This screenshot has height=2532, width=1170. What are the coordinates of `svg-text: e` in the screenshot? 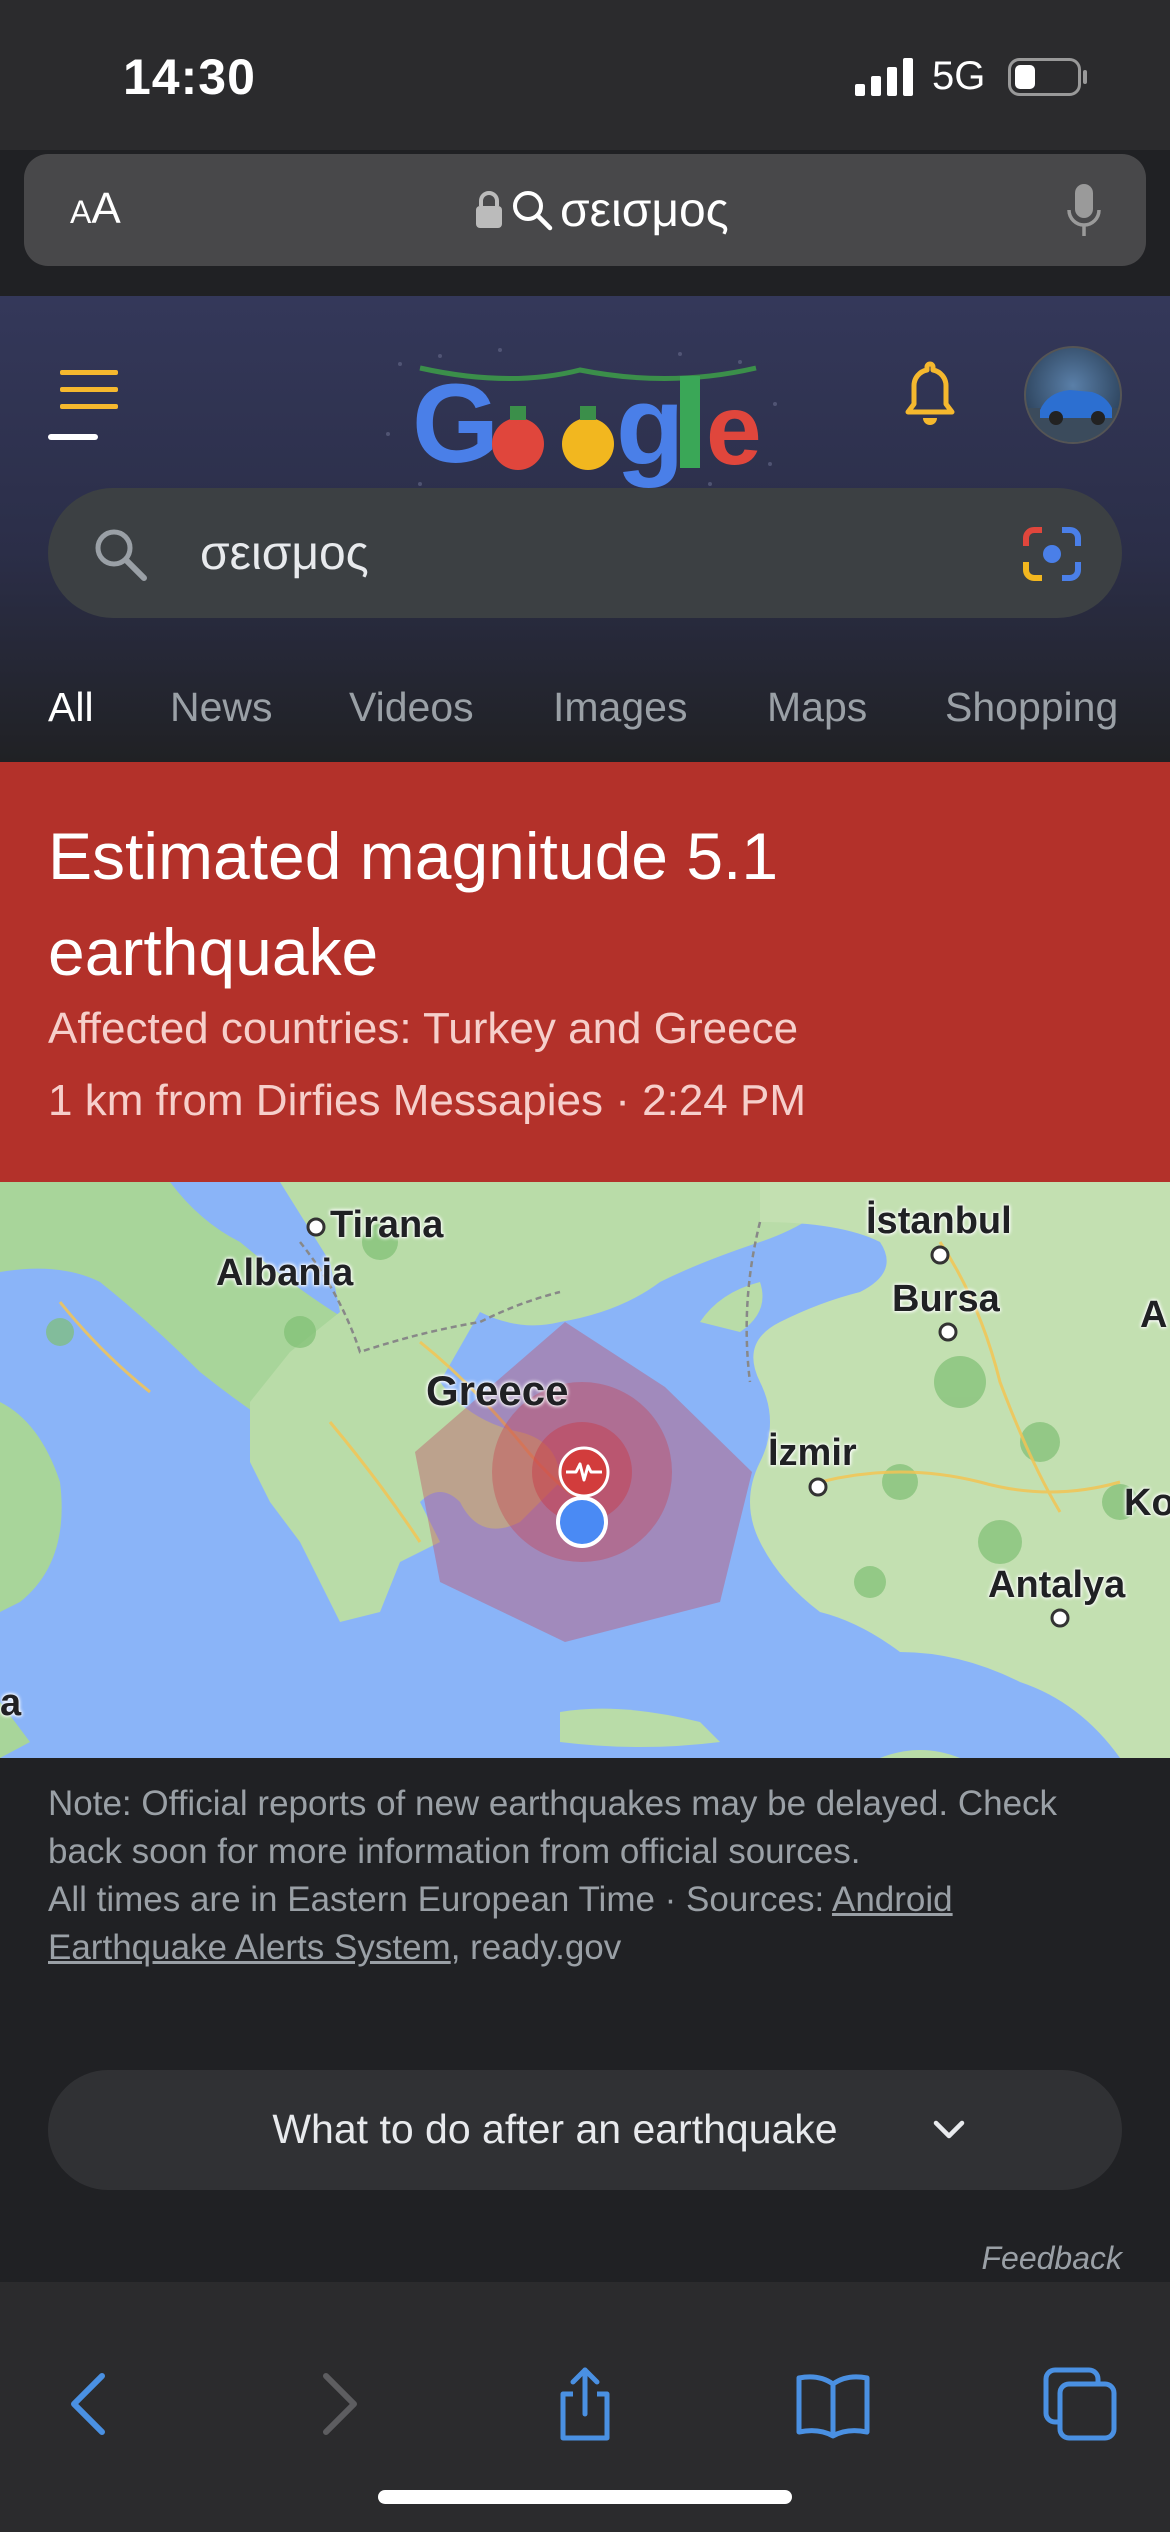 It's located at (734, 430).